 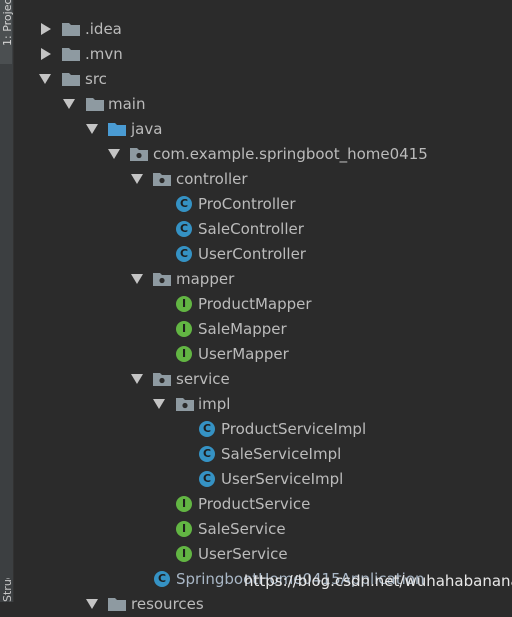 I want to click on tree-node-class: C UserServiceImpl, so click(x=256, y=479).